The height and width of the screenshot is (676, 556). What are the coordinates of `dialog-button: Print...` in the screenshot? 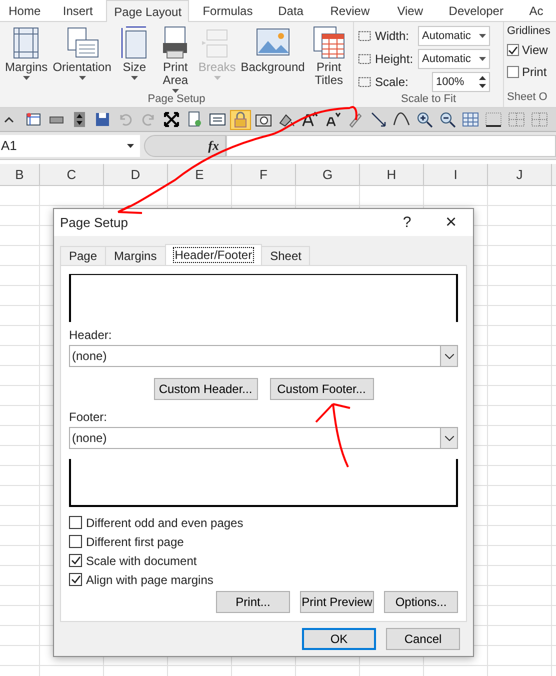 It's located at (253, 602).